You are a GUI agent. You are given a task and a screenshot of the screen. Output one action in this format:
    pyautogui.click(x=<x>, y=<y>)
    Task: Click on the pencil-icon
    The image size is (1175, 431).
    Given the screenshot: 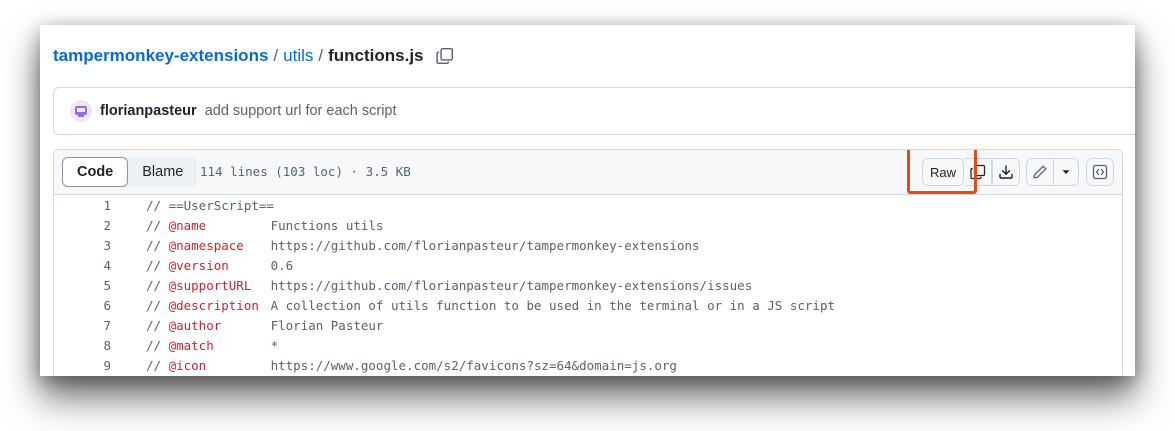 What is the action you would take?
    pyautogui.click(x=1040, y=172)
    